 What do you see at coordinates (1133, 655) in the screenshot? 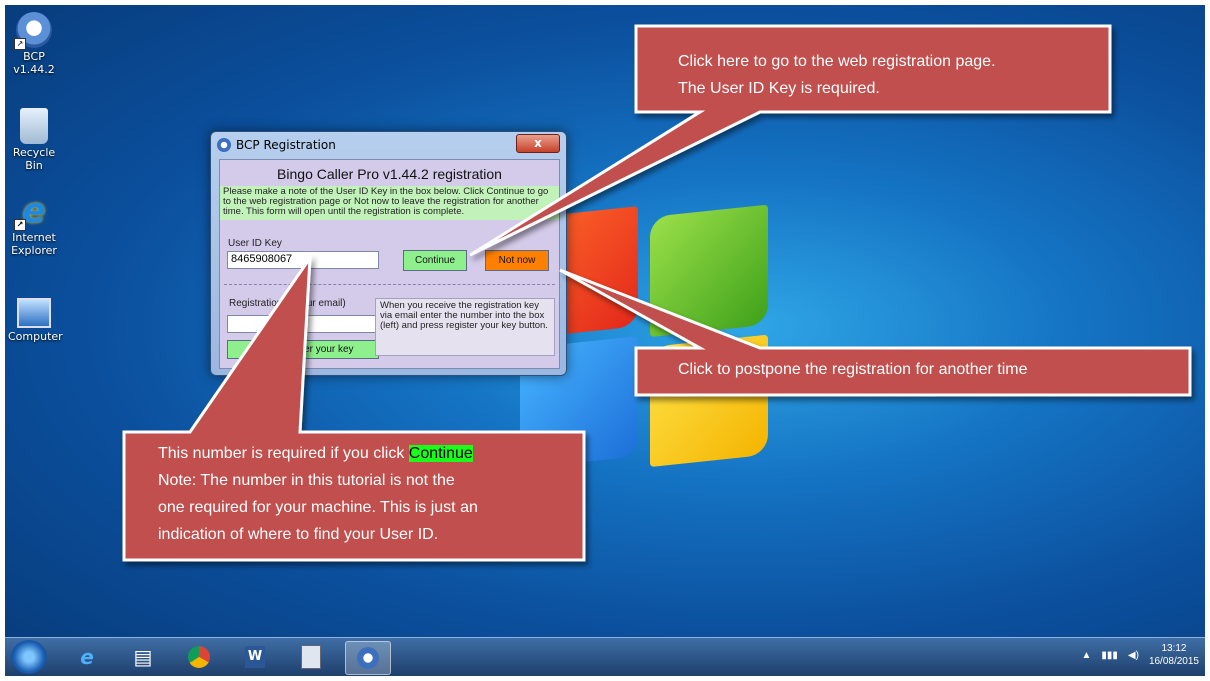
I see `volume-icon: ◀)` at bounding box center [1133, 655].